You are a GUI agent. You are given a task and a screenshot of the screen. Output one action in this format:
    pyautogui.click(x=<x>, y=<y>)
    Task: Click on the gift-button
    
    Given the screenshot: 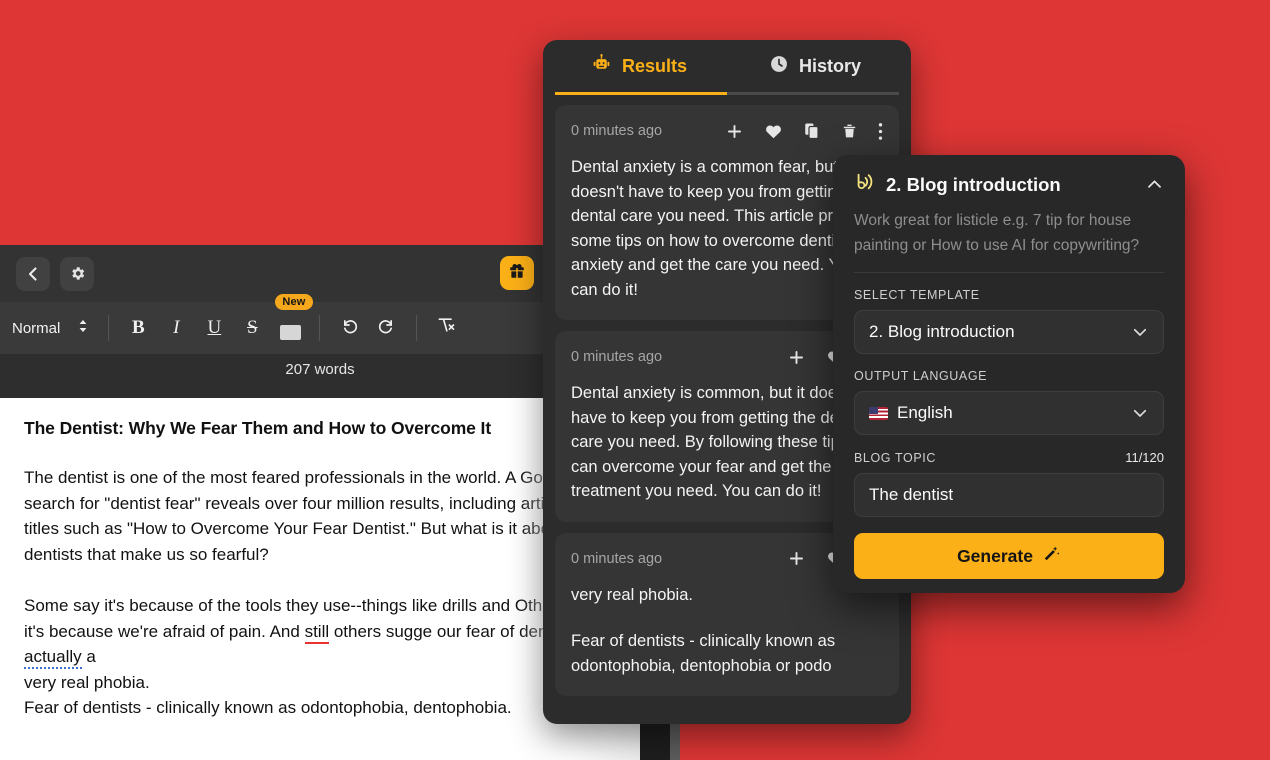 What is the action you would take?
    pyautogui.click(x=517, y=273)
    